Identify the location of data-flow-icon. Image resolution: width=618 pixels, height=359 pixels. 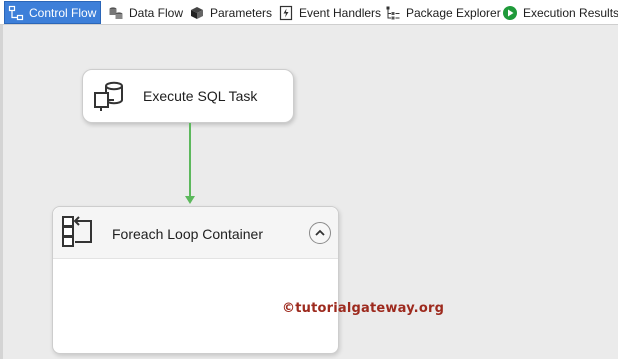
(116, 13).